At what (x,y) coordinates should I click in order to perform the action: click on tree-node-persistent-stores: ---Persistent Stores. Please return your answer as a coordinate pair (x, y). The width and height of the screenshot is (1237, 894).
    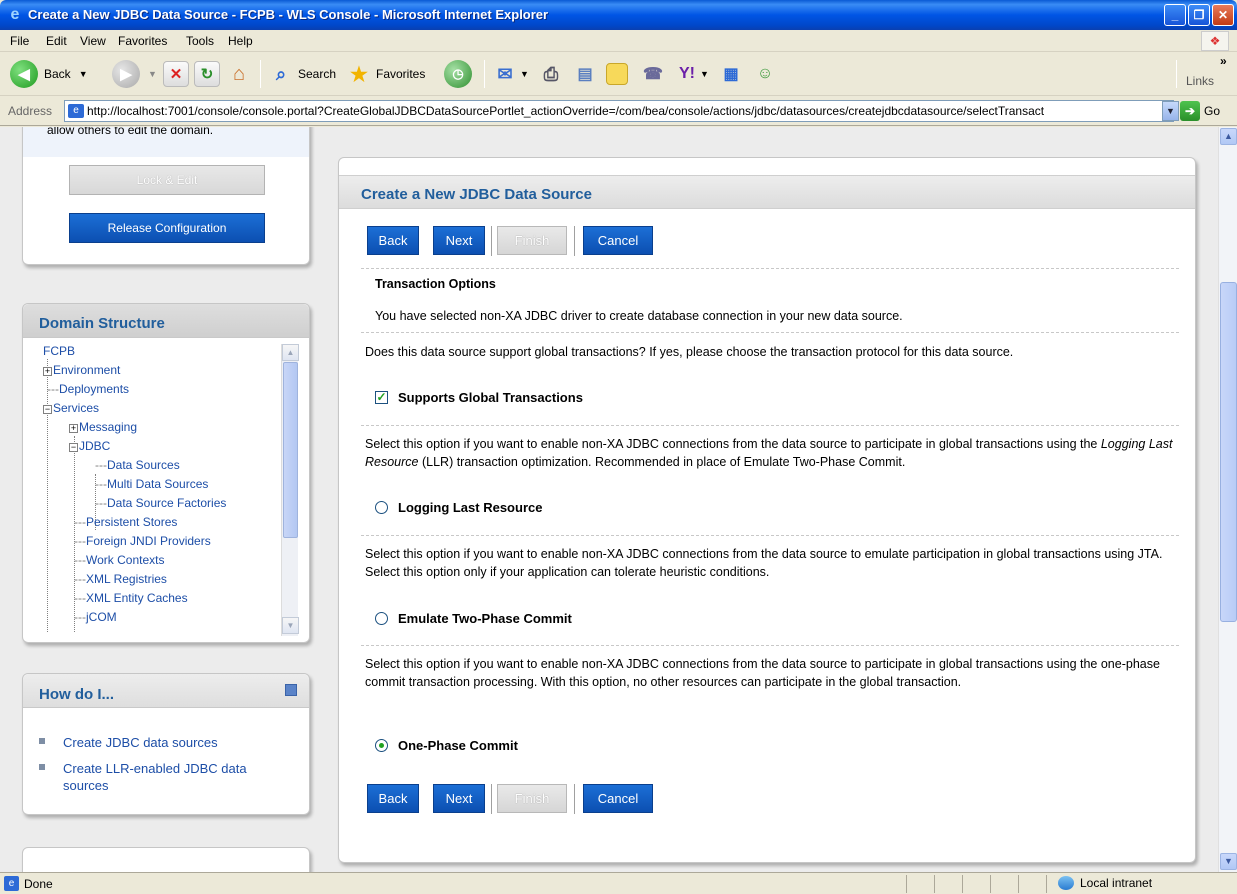
    Looking at the image, I should click on (125, 522).